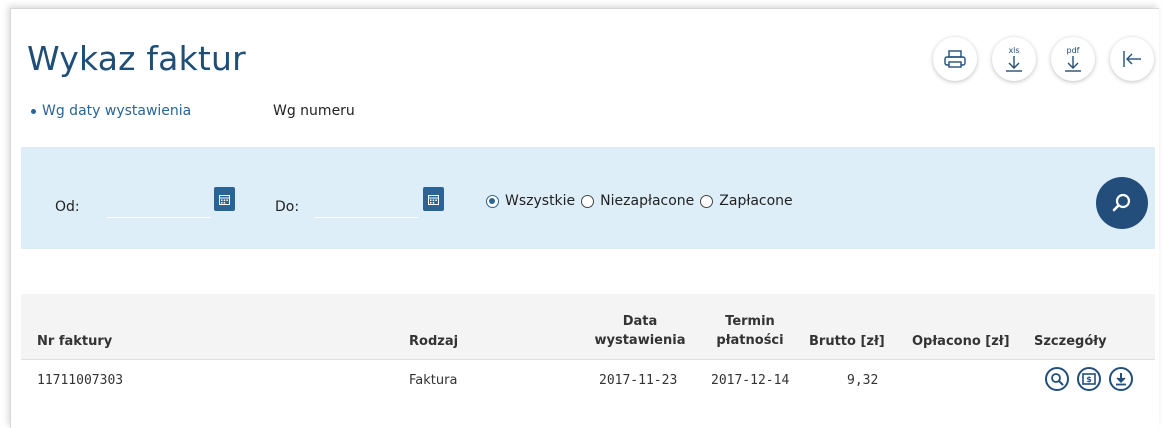 Image resolution: width=1162 pixels, height=428 pixels. What do you see at coordinates (863, 380) in the screenshot?
I see `cell-gross: 9,32` at bounding box center [863, 380].